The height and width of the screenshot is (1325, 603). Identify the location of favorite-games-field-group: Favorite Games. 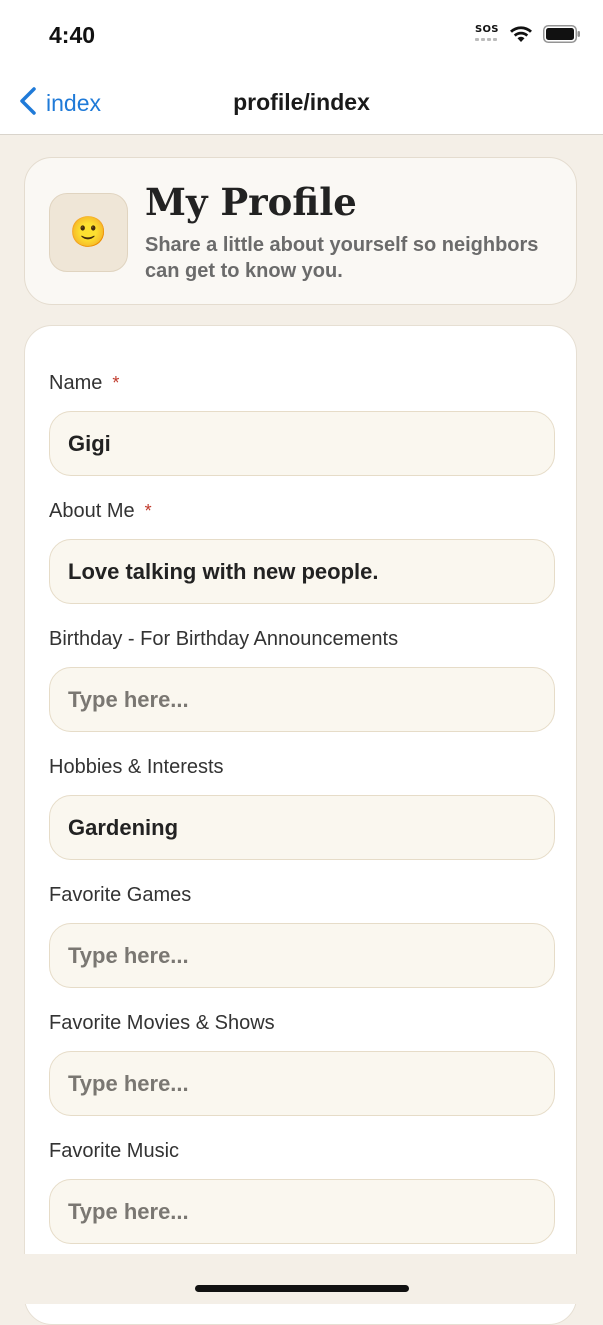
(302, 934).